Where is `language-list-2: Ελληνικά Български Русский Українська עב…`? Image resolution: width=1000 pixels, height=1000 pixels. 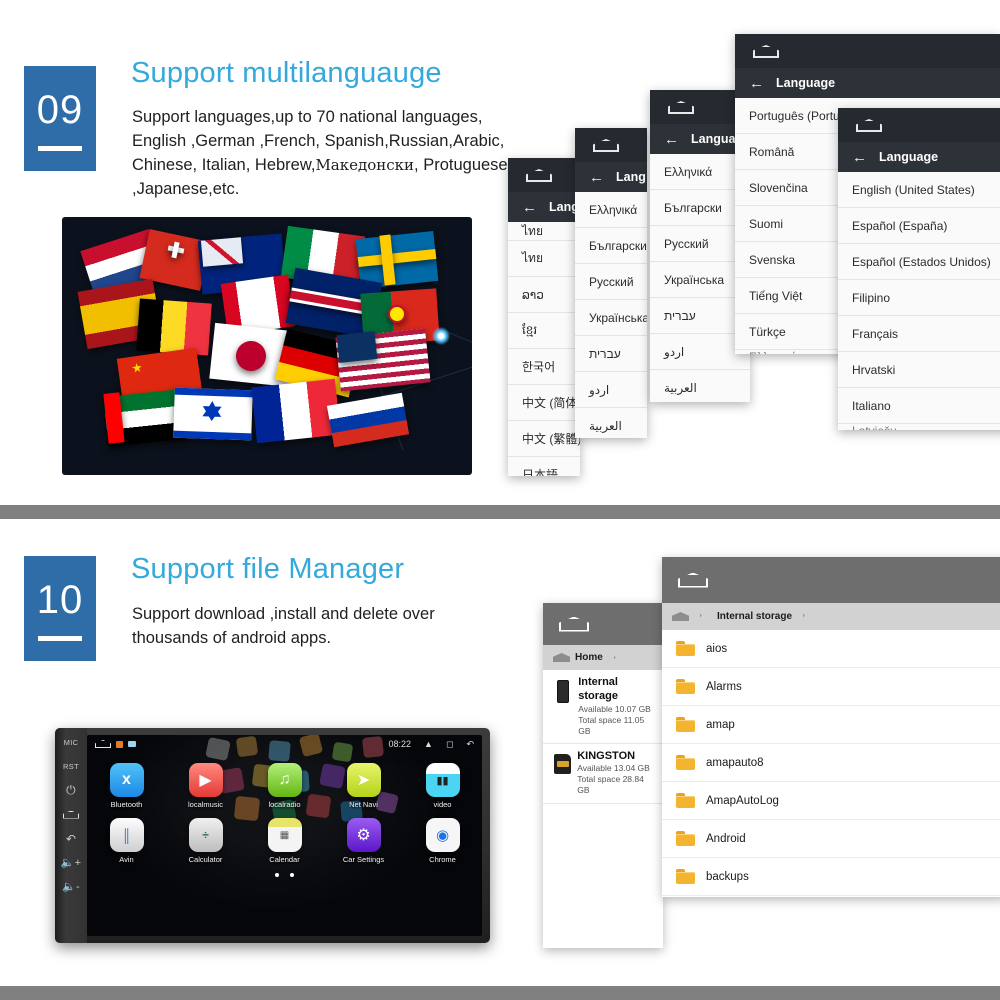
language-list-2: Ελληνικά Български Русский Українська עב… is located at coordinates (611, 315).